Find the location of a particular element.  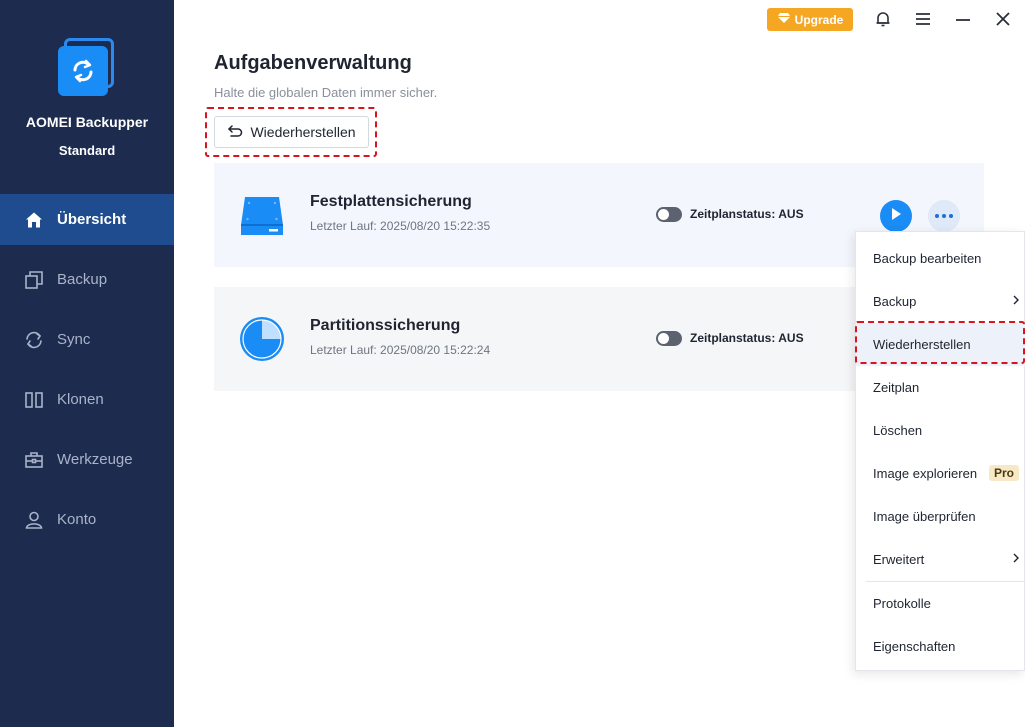

minimize-icon is located at coordinates (963, 19).